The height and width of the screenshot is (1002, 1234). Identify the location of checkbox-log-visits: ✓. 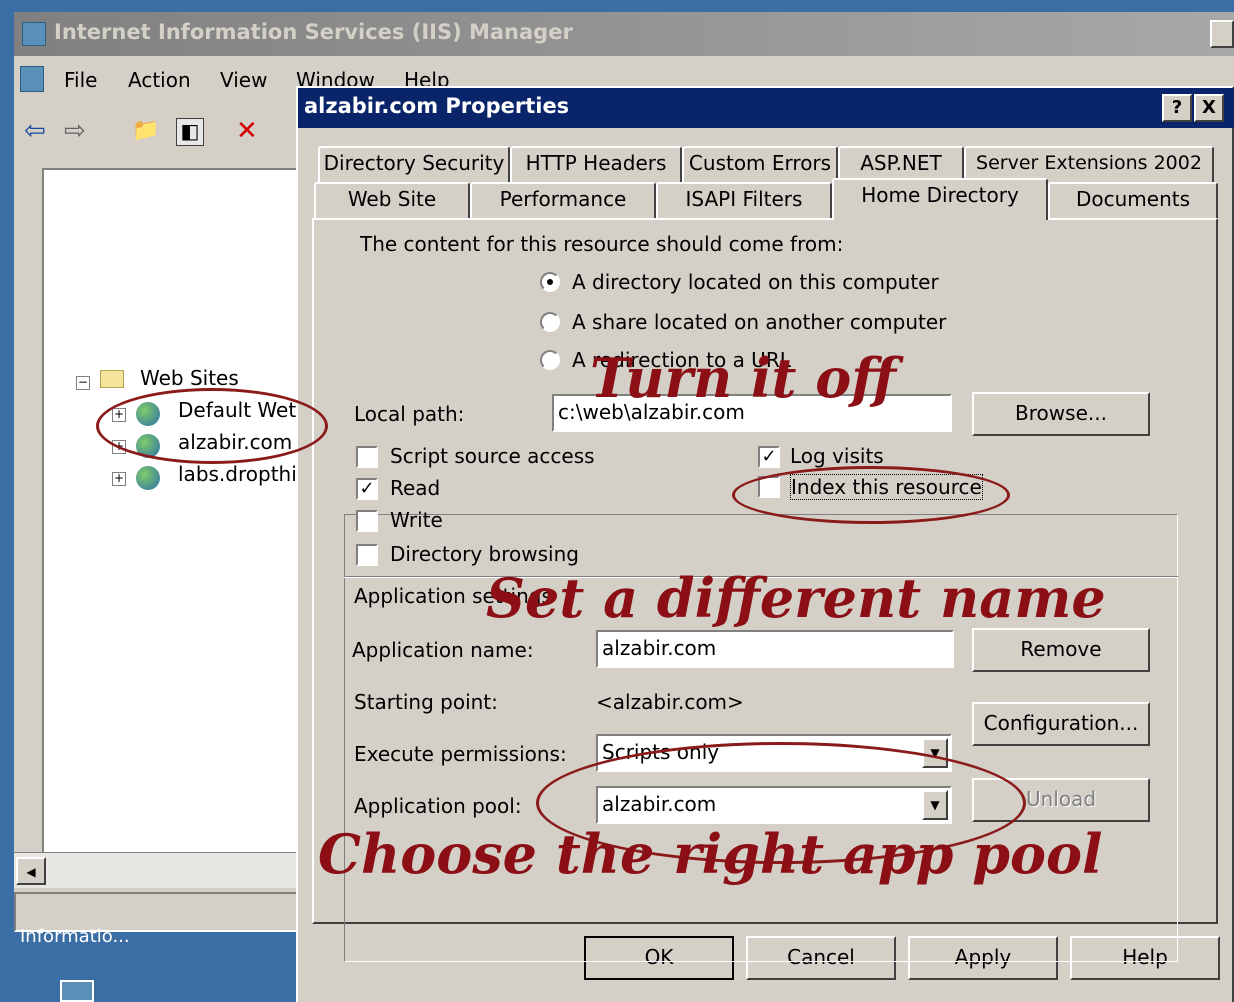
(769, 457).